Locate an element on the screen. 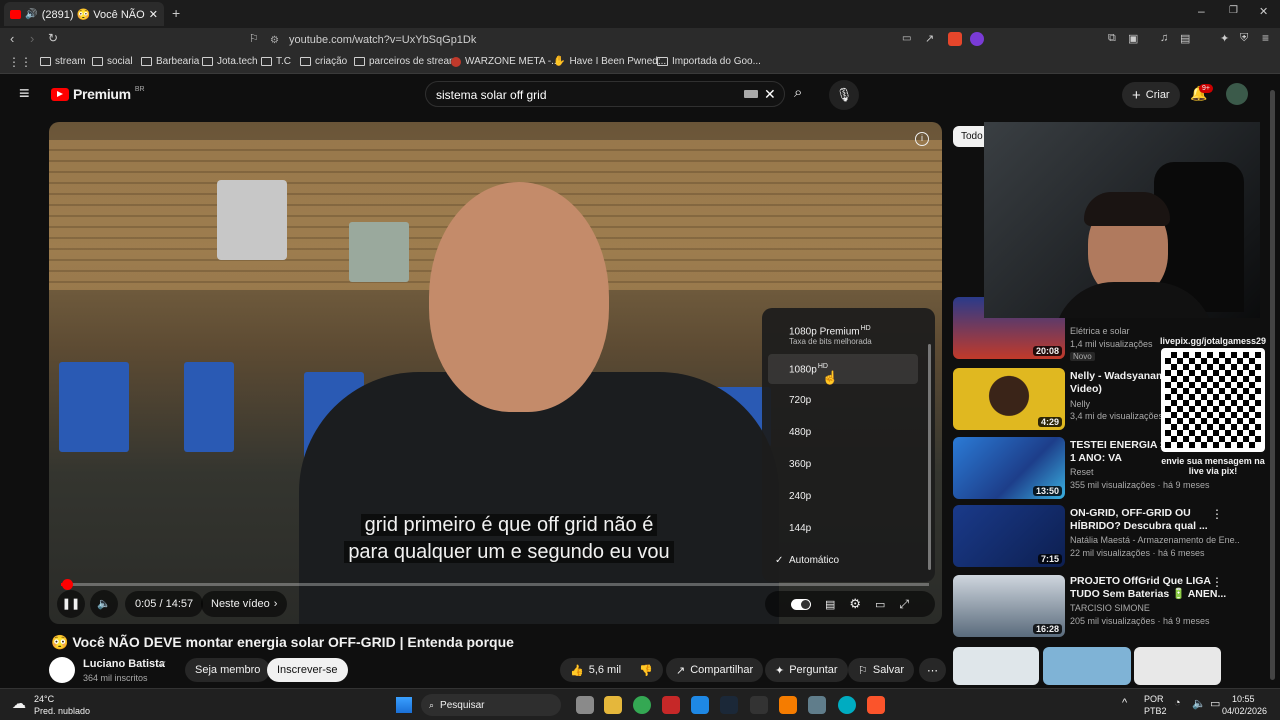  video-thumbnail: 13:50 is located at coordinates (1009, 468).